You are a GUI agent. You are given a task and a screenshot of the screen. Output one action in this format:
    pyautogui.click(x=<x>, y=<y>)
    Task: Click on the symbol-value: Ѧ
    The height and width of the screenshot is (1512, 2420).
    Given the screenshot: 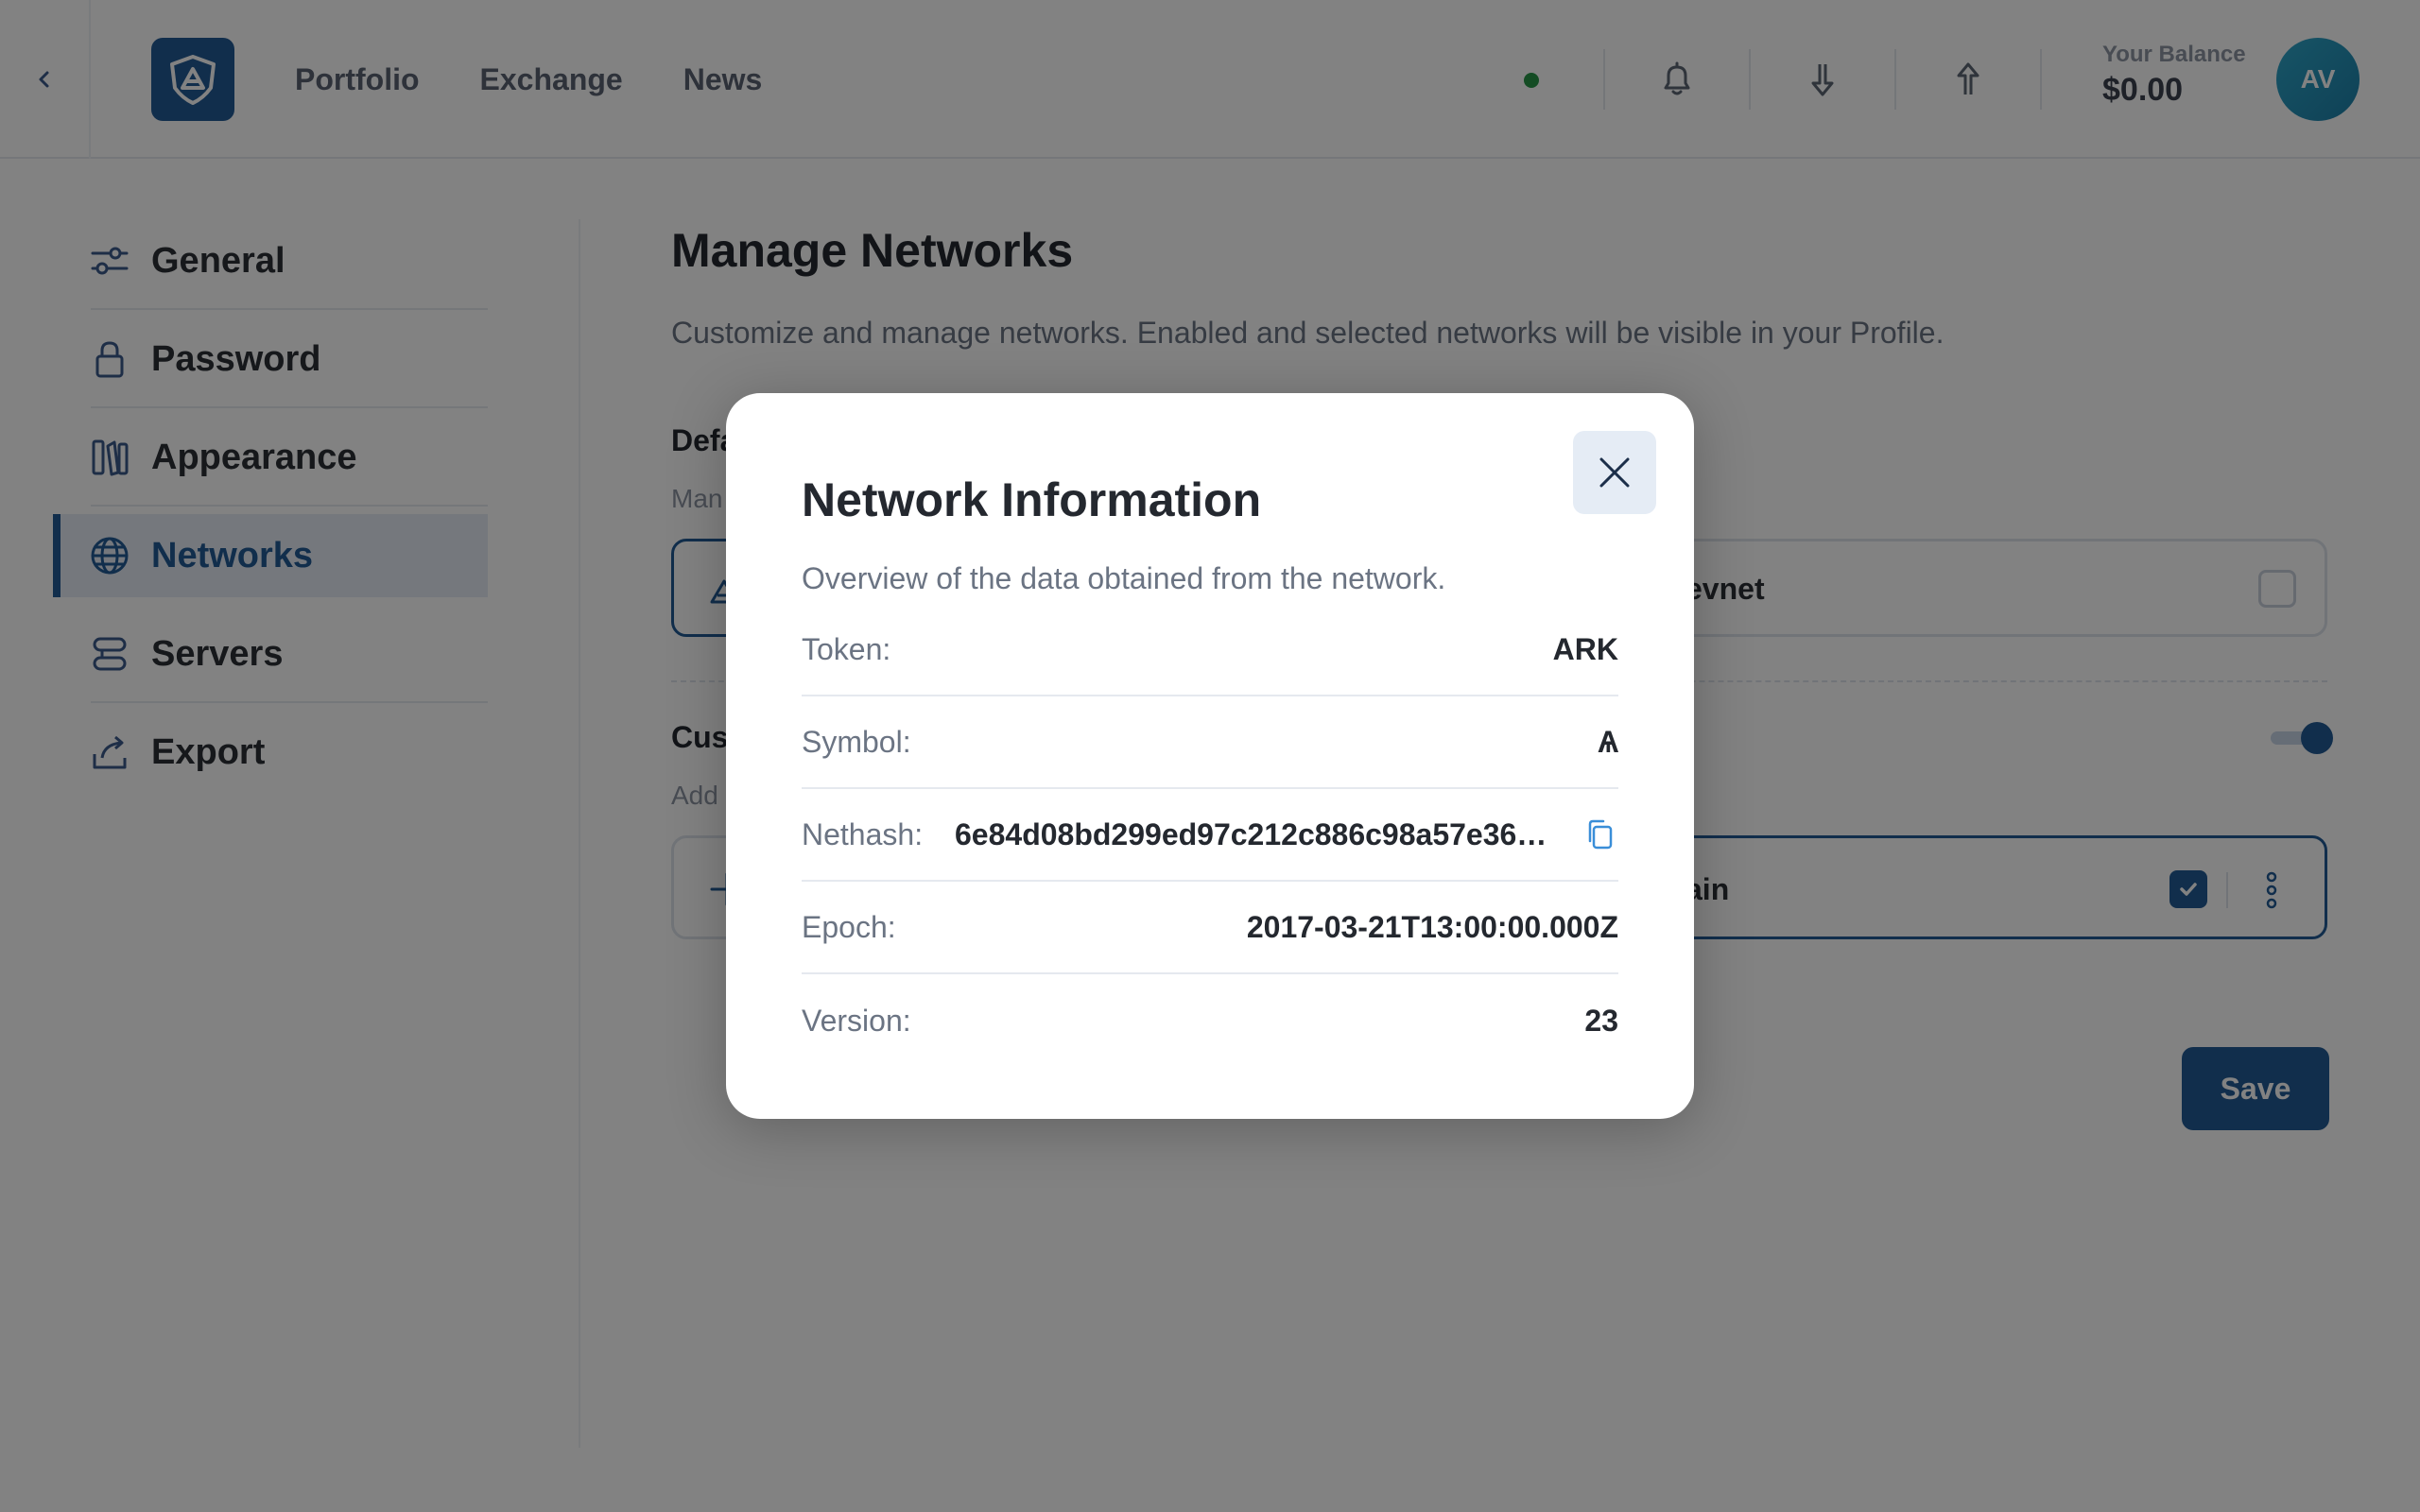 What is the action you would take?
    pyautogui.click(x=1608, y=741)
    